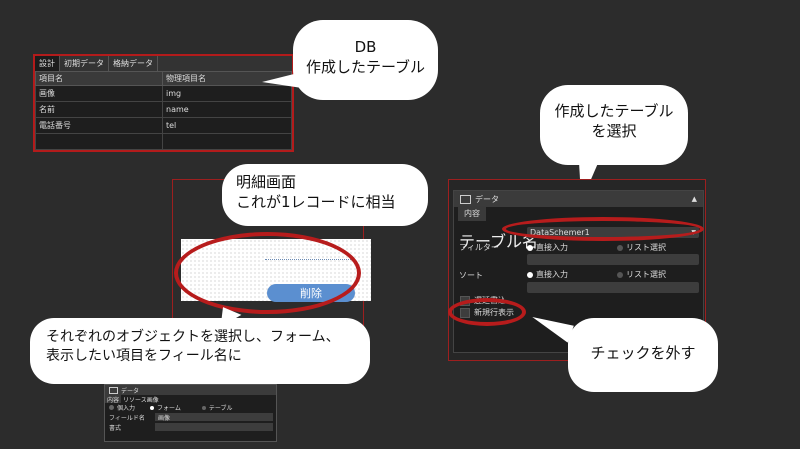 This screenshot has height=449, width=800. Describe the element at coordinates (141, 399) in the screenshot. I see `mini-tab-resource-image: リソース画像` at that location.